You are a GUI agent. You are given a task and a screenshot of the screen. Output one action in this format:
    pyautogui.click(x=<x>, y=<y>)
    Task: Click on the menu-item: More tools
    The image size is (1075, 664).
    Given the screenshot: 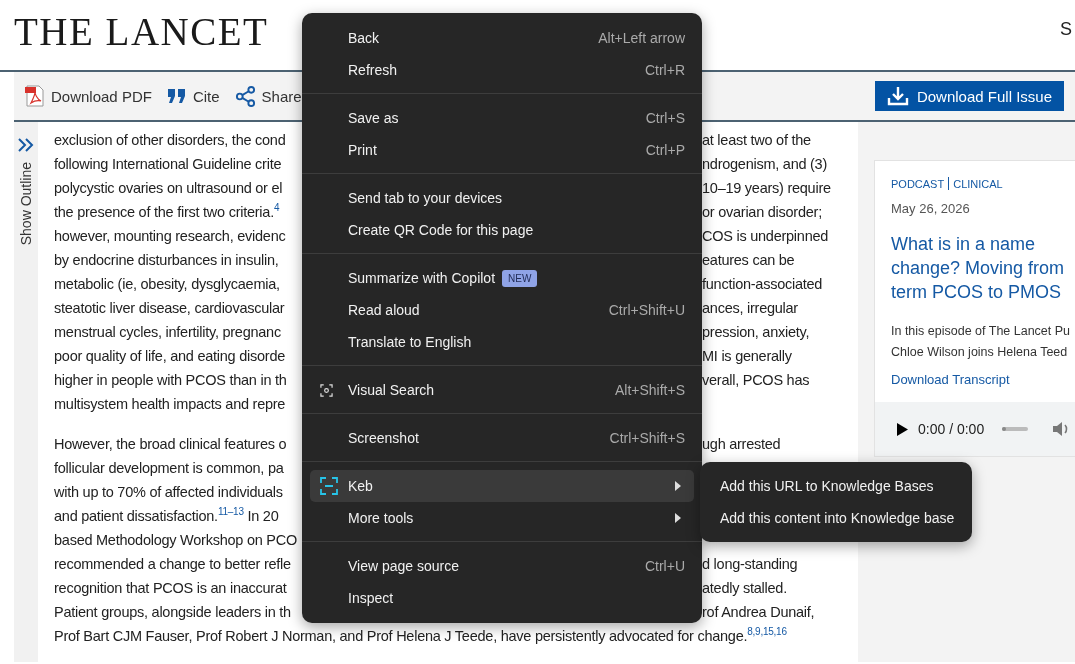 What is the action you would take?
    pyautogui.click(x=502, y=518)
    